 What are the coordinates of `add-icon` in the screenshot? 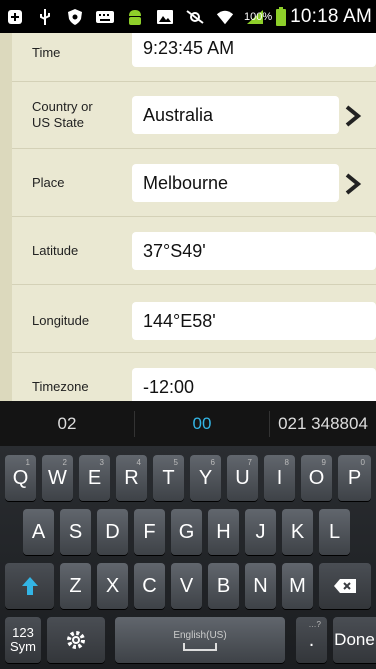 It's located at (15, 17).